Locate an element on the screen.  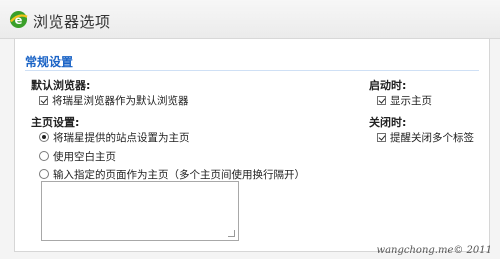
resize-grip-icon is located at coordinates (231, 233).